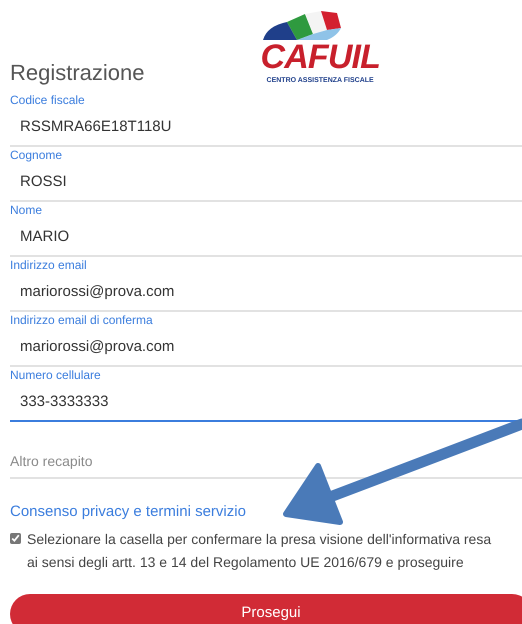 The height and width of the screenshot is (624, 522). Describe the element at coordinates (48, 100) in the screenshot. I see `field-label: Codice fiscale` at that location.